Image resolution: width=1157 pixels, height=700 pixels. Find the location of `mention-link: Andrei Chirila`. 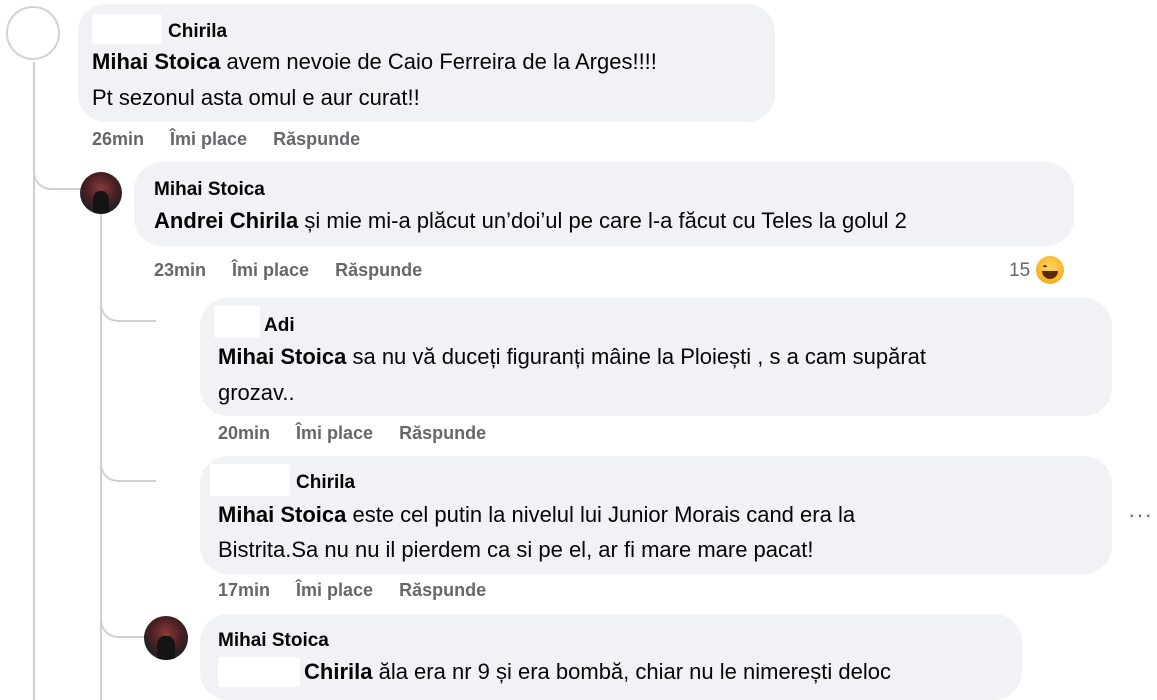

mention-link: Andrei Chirila is located at coordinates (226, 220).